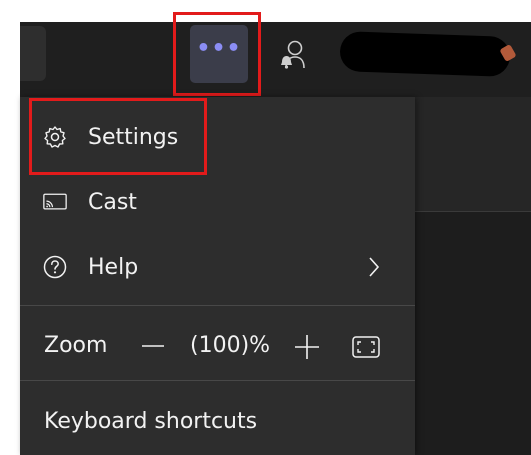 This screenshot has width=531, height=455. I want to click on menu-item-help-label: Help, so click(113, 267).